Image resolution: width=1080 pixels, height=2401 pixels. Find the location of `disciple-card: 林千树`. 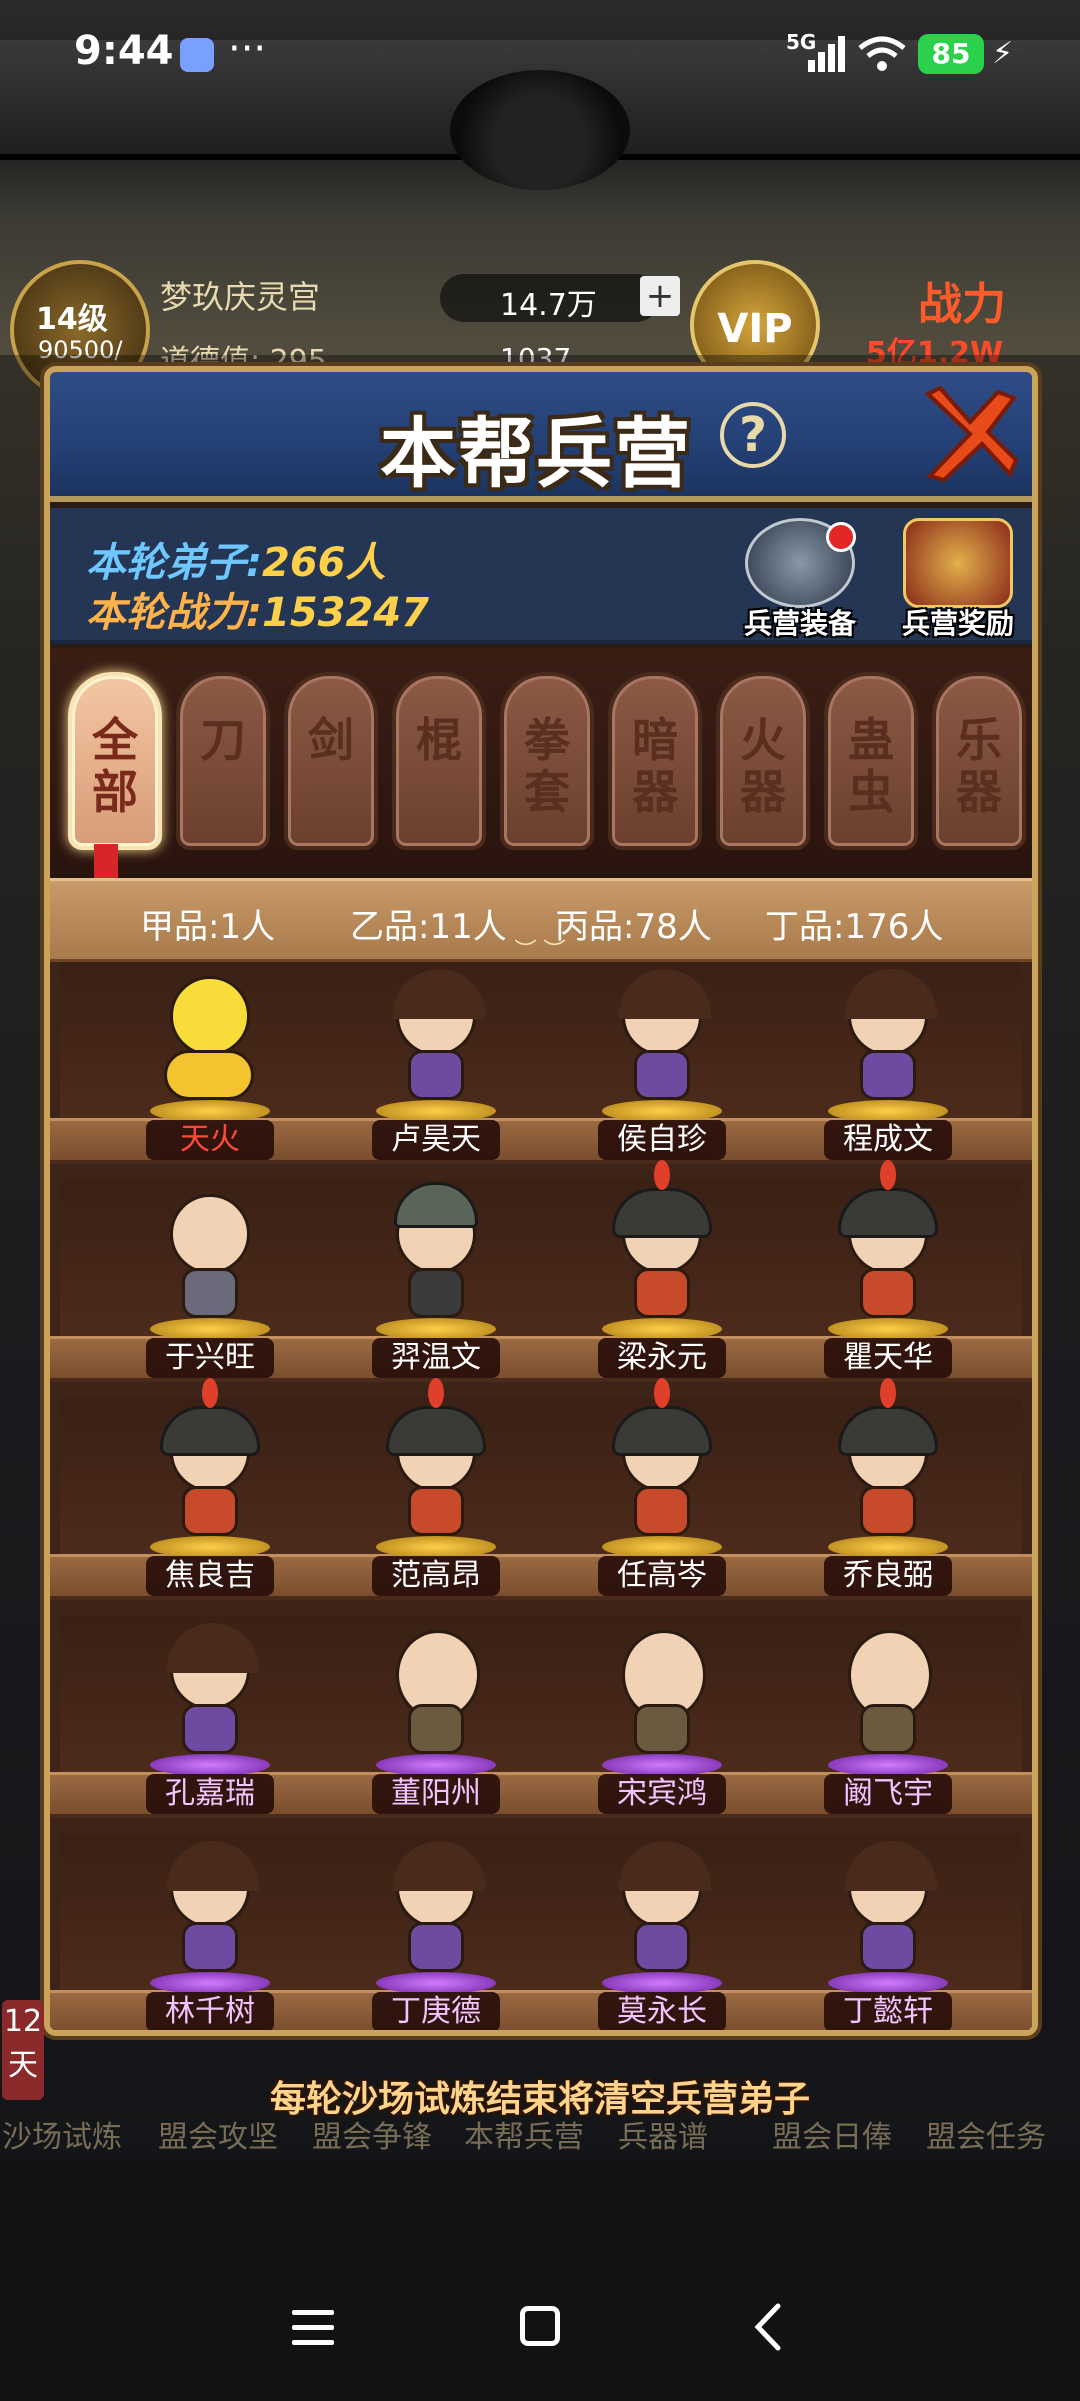

disciple-card: 林千树 is located at coordinates (210, 1932).